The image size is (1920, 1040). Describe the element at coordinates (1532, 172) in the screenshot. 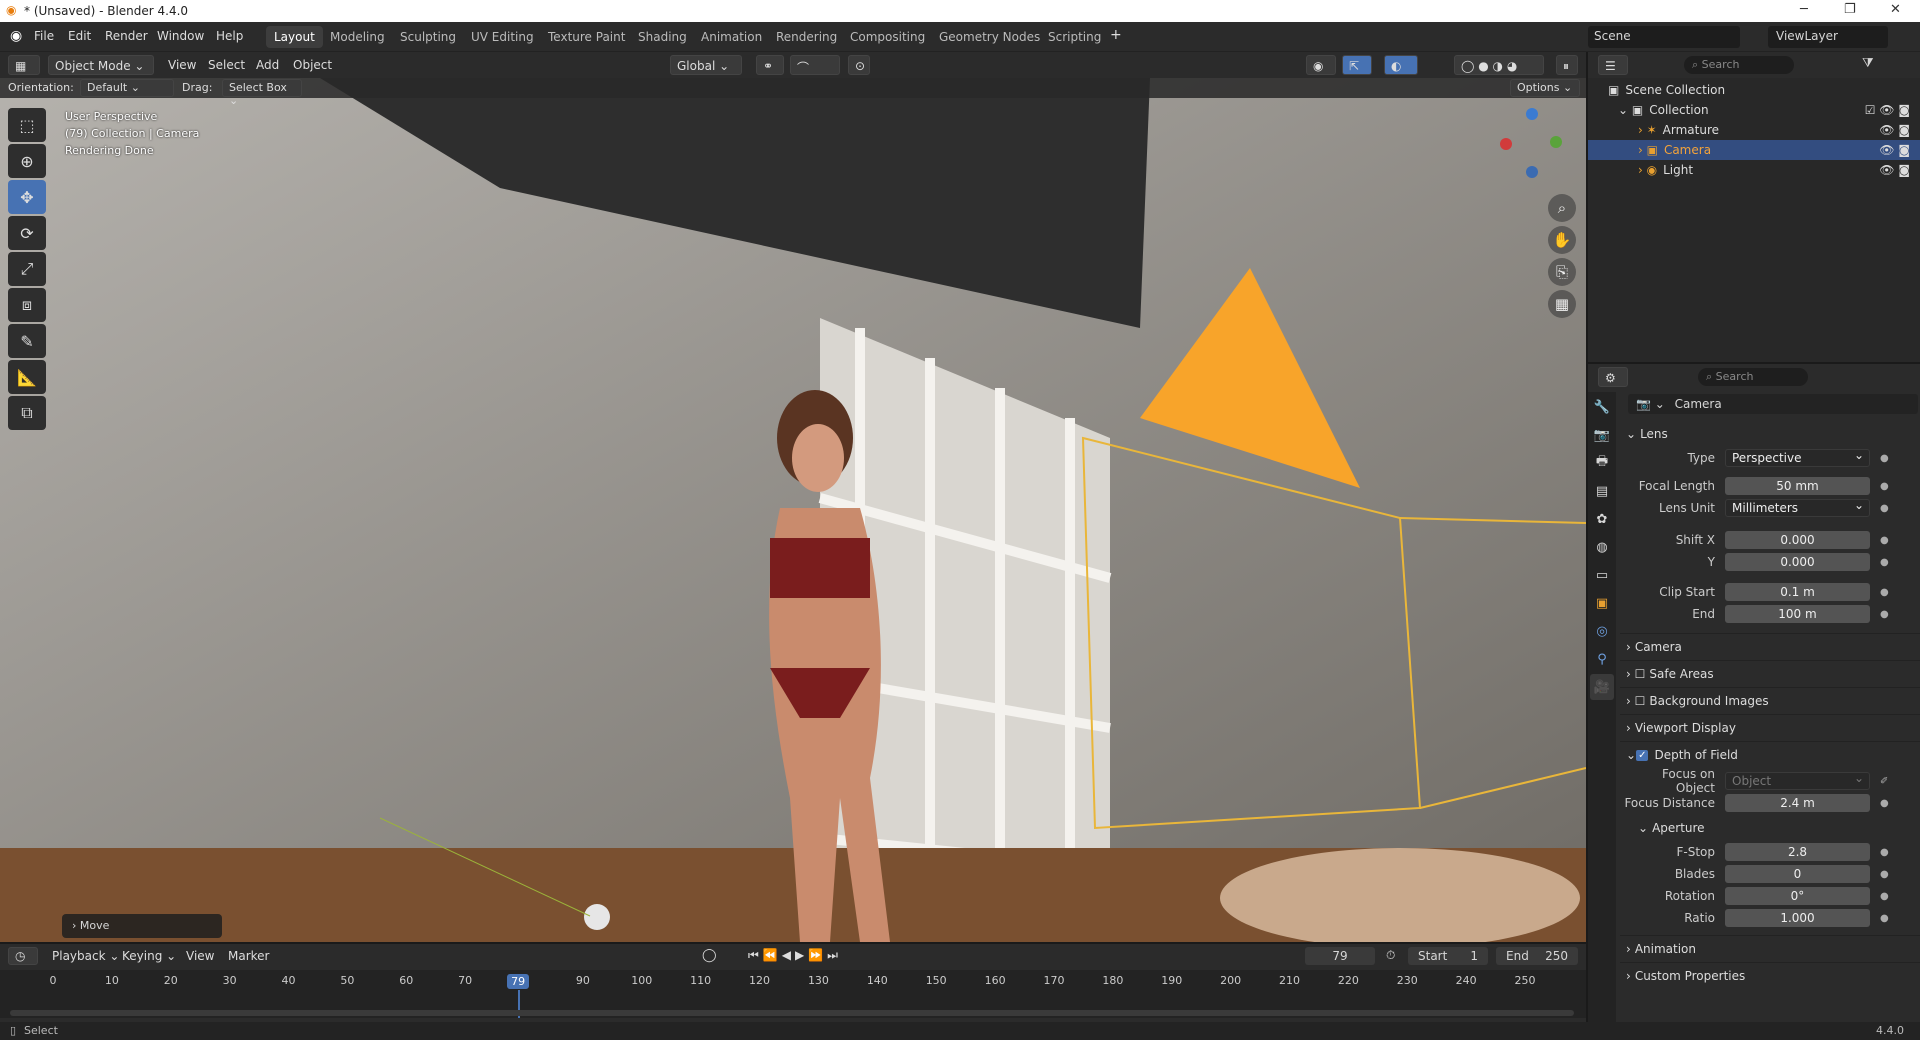

I see `neg-z-axis-icon` at that location.